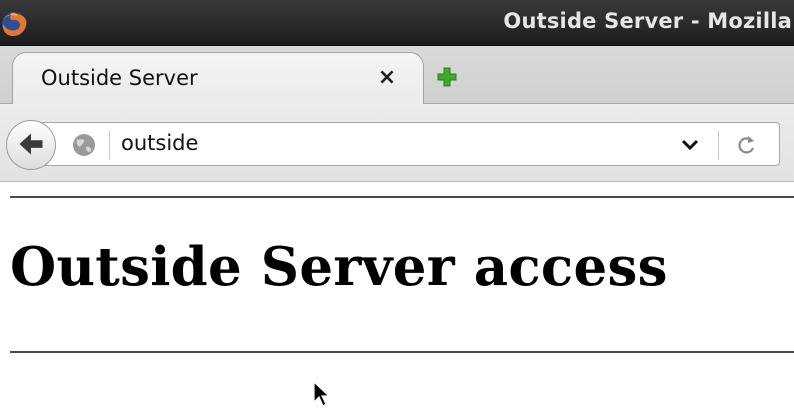 The height and width of the screenshot is (420, 794). I want to click on plus-icon, so click(447, 77).